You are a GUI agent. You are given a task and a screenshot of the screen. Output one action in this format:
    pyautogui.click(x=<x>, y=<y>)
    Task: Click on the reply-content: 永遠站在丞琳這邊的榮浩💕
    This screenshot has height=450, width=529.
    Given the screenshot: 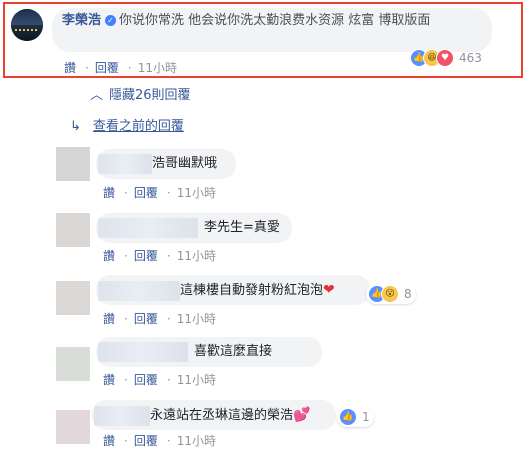 What is the action you would take?
    pyautogui.click(x=202, y=415)
    